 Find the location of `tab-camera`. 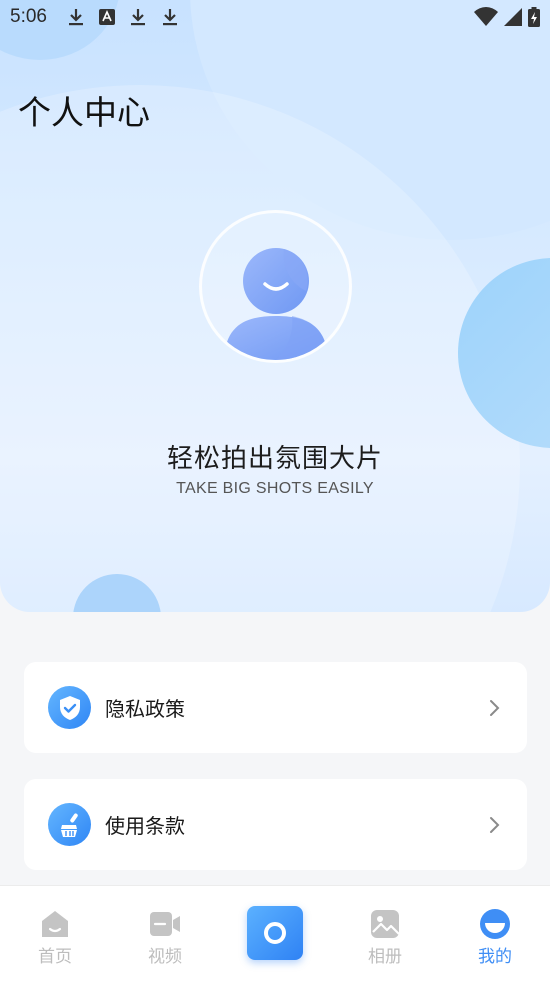

tab-camera is located at coordinates (275, 923).